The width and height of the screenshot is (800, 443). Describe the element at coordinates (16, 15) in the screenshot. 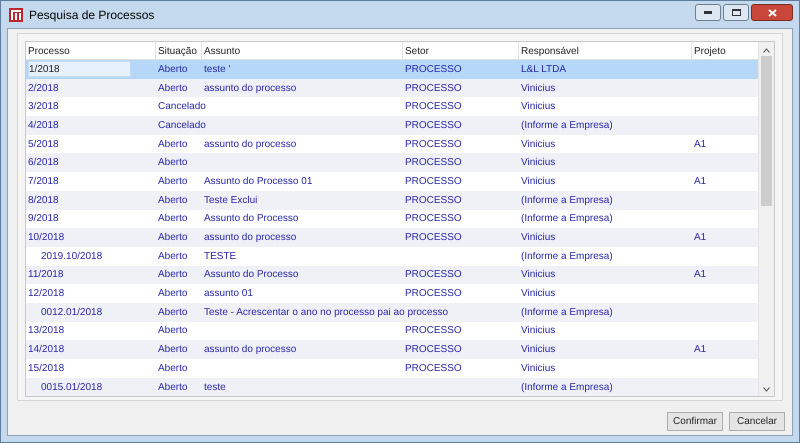

I see `app-icon` at that location.